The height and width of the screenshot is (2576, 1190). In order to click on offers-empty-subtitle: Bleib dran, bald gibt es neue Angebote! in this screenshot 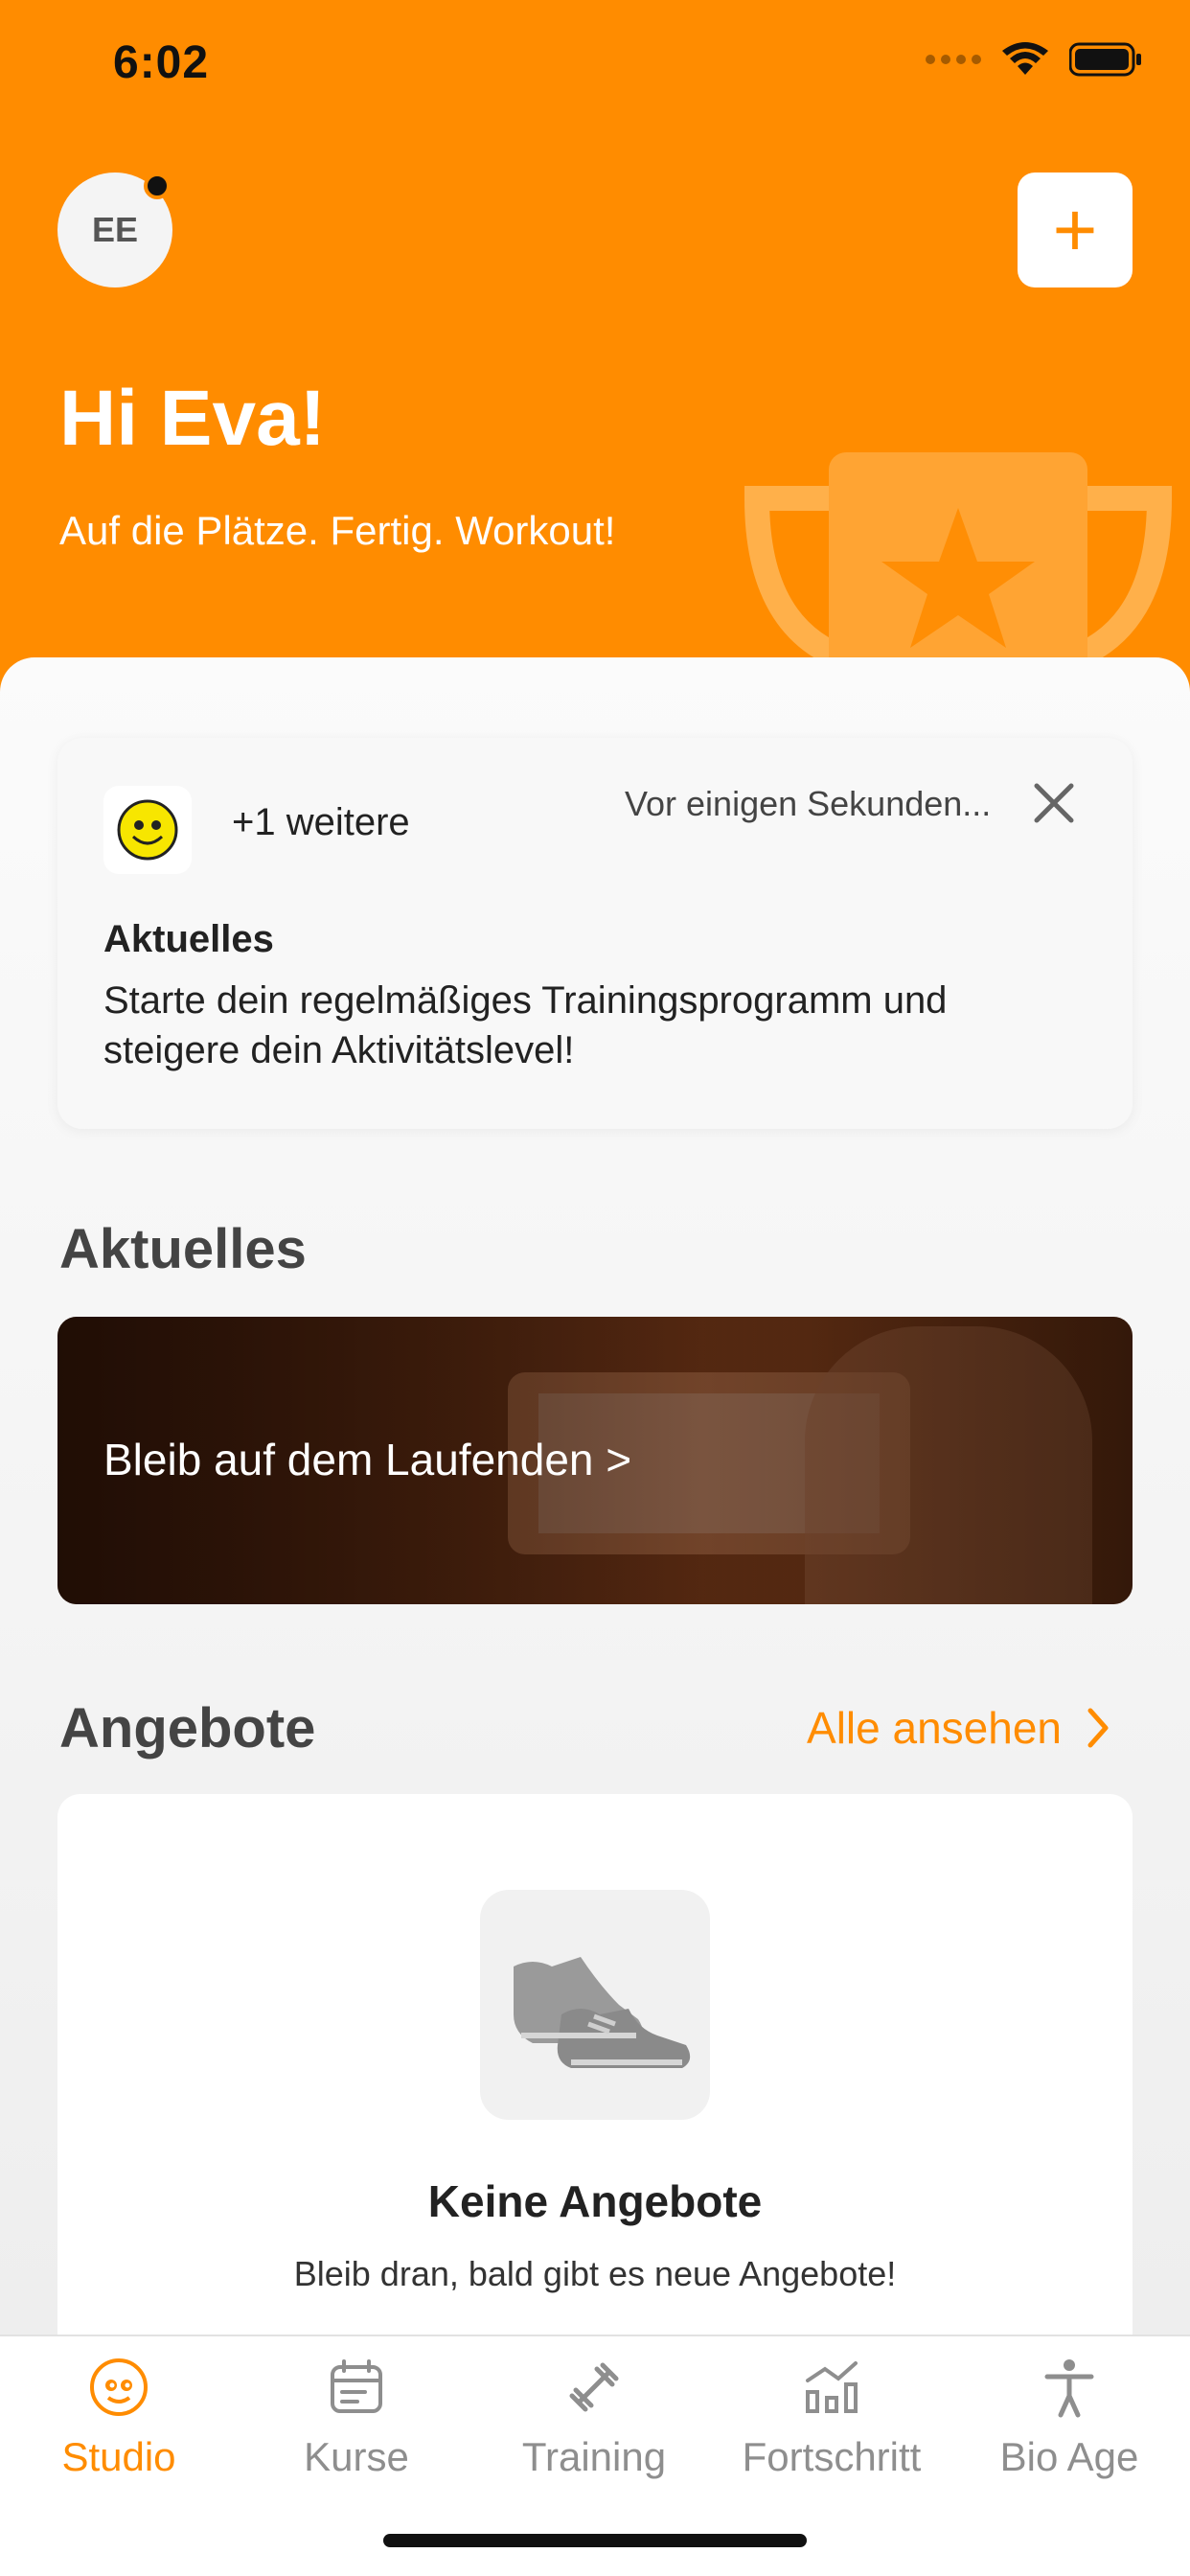, I will do `click(595, 2273)`.